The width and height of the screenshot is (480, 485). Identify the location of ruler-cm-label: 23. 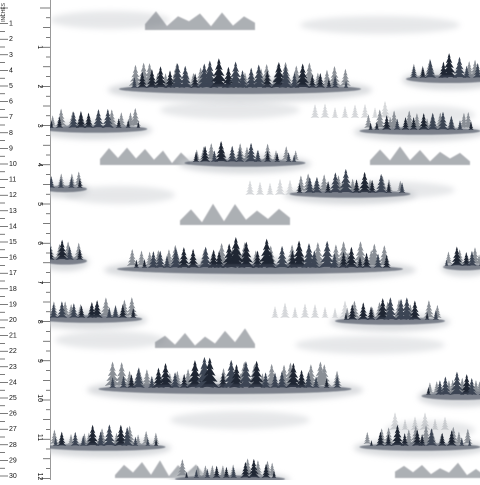
(13, 367).